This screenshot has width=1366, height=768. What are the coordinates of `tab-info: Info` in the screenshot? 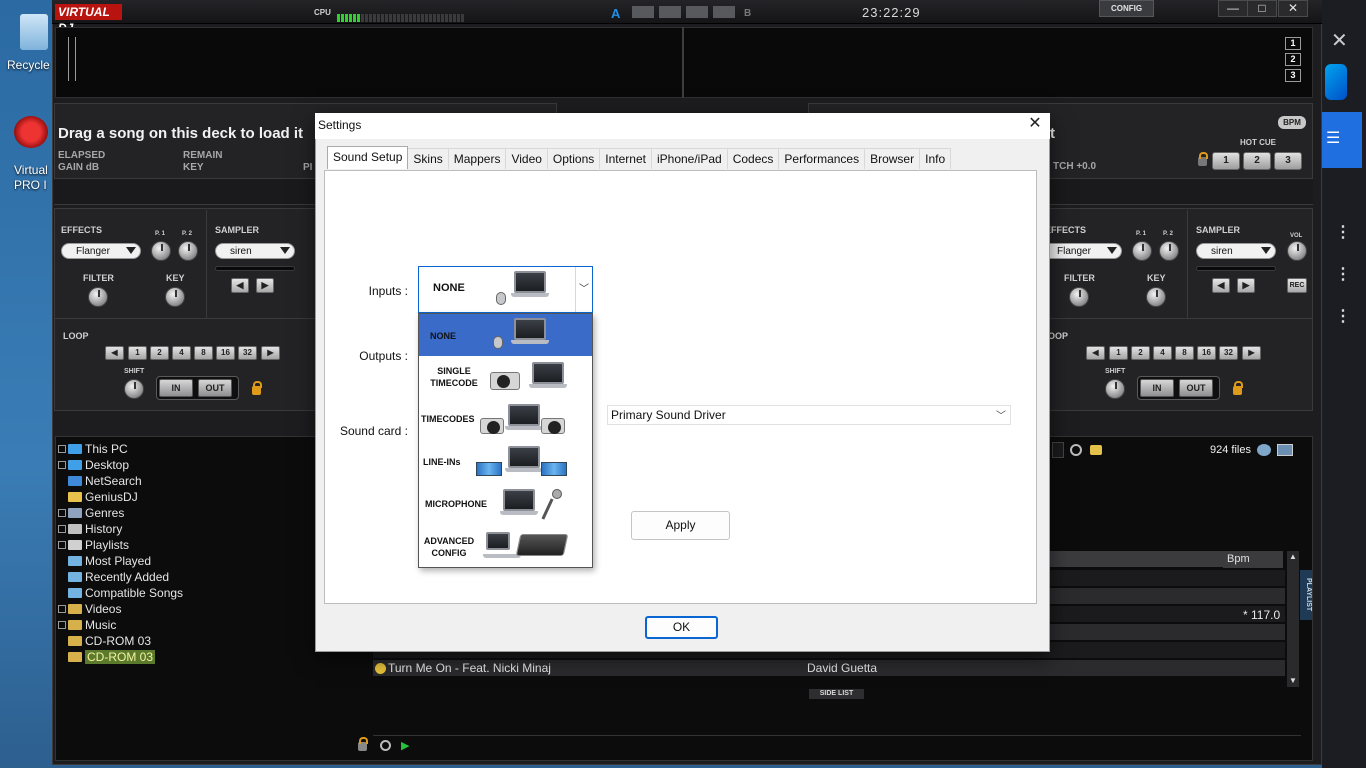 It's located at (935, 158).